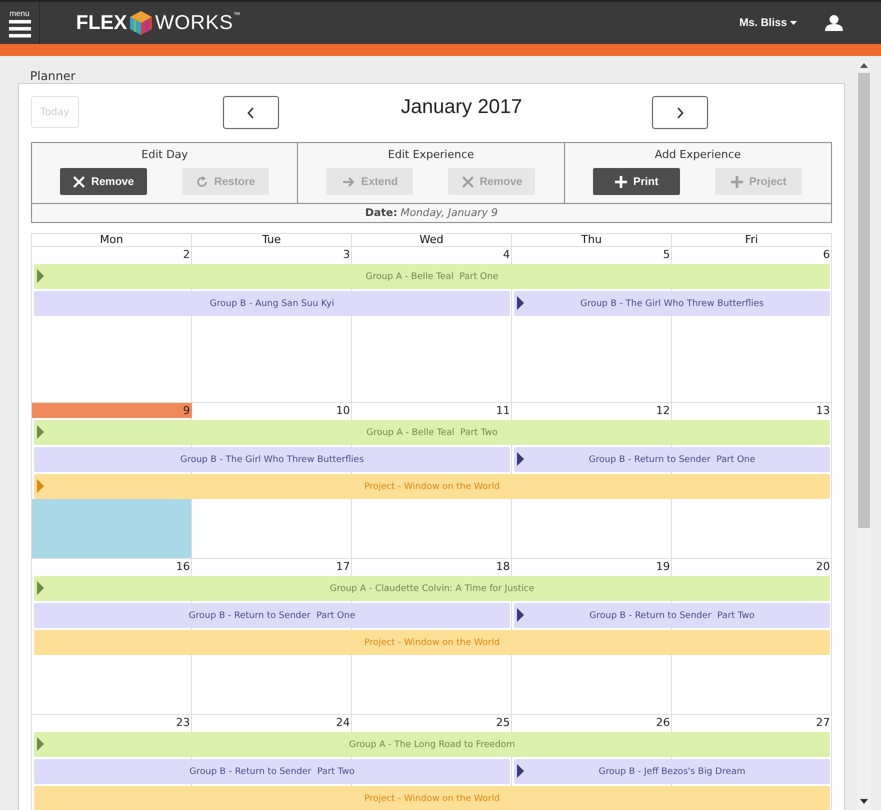 The width and height of the screenshot is (881, 810). What do you see at coordinates (432, 240) in the screenshot?
I see `weekday-header: Wed` at bounding box center [432, 240].